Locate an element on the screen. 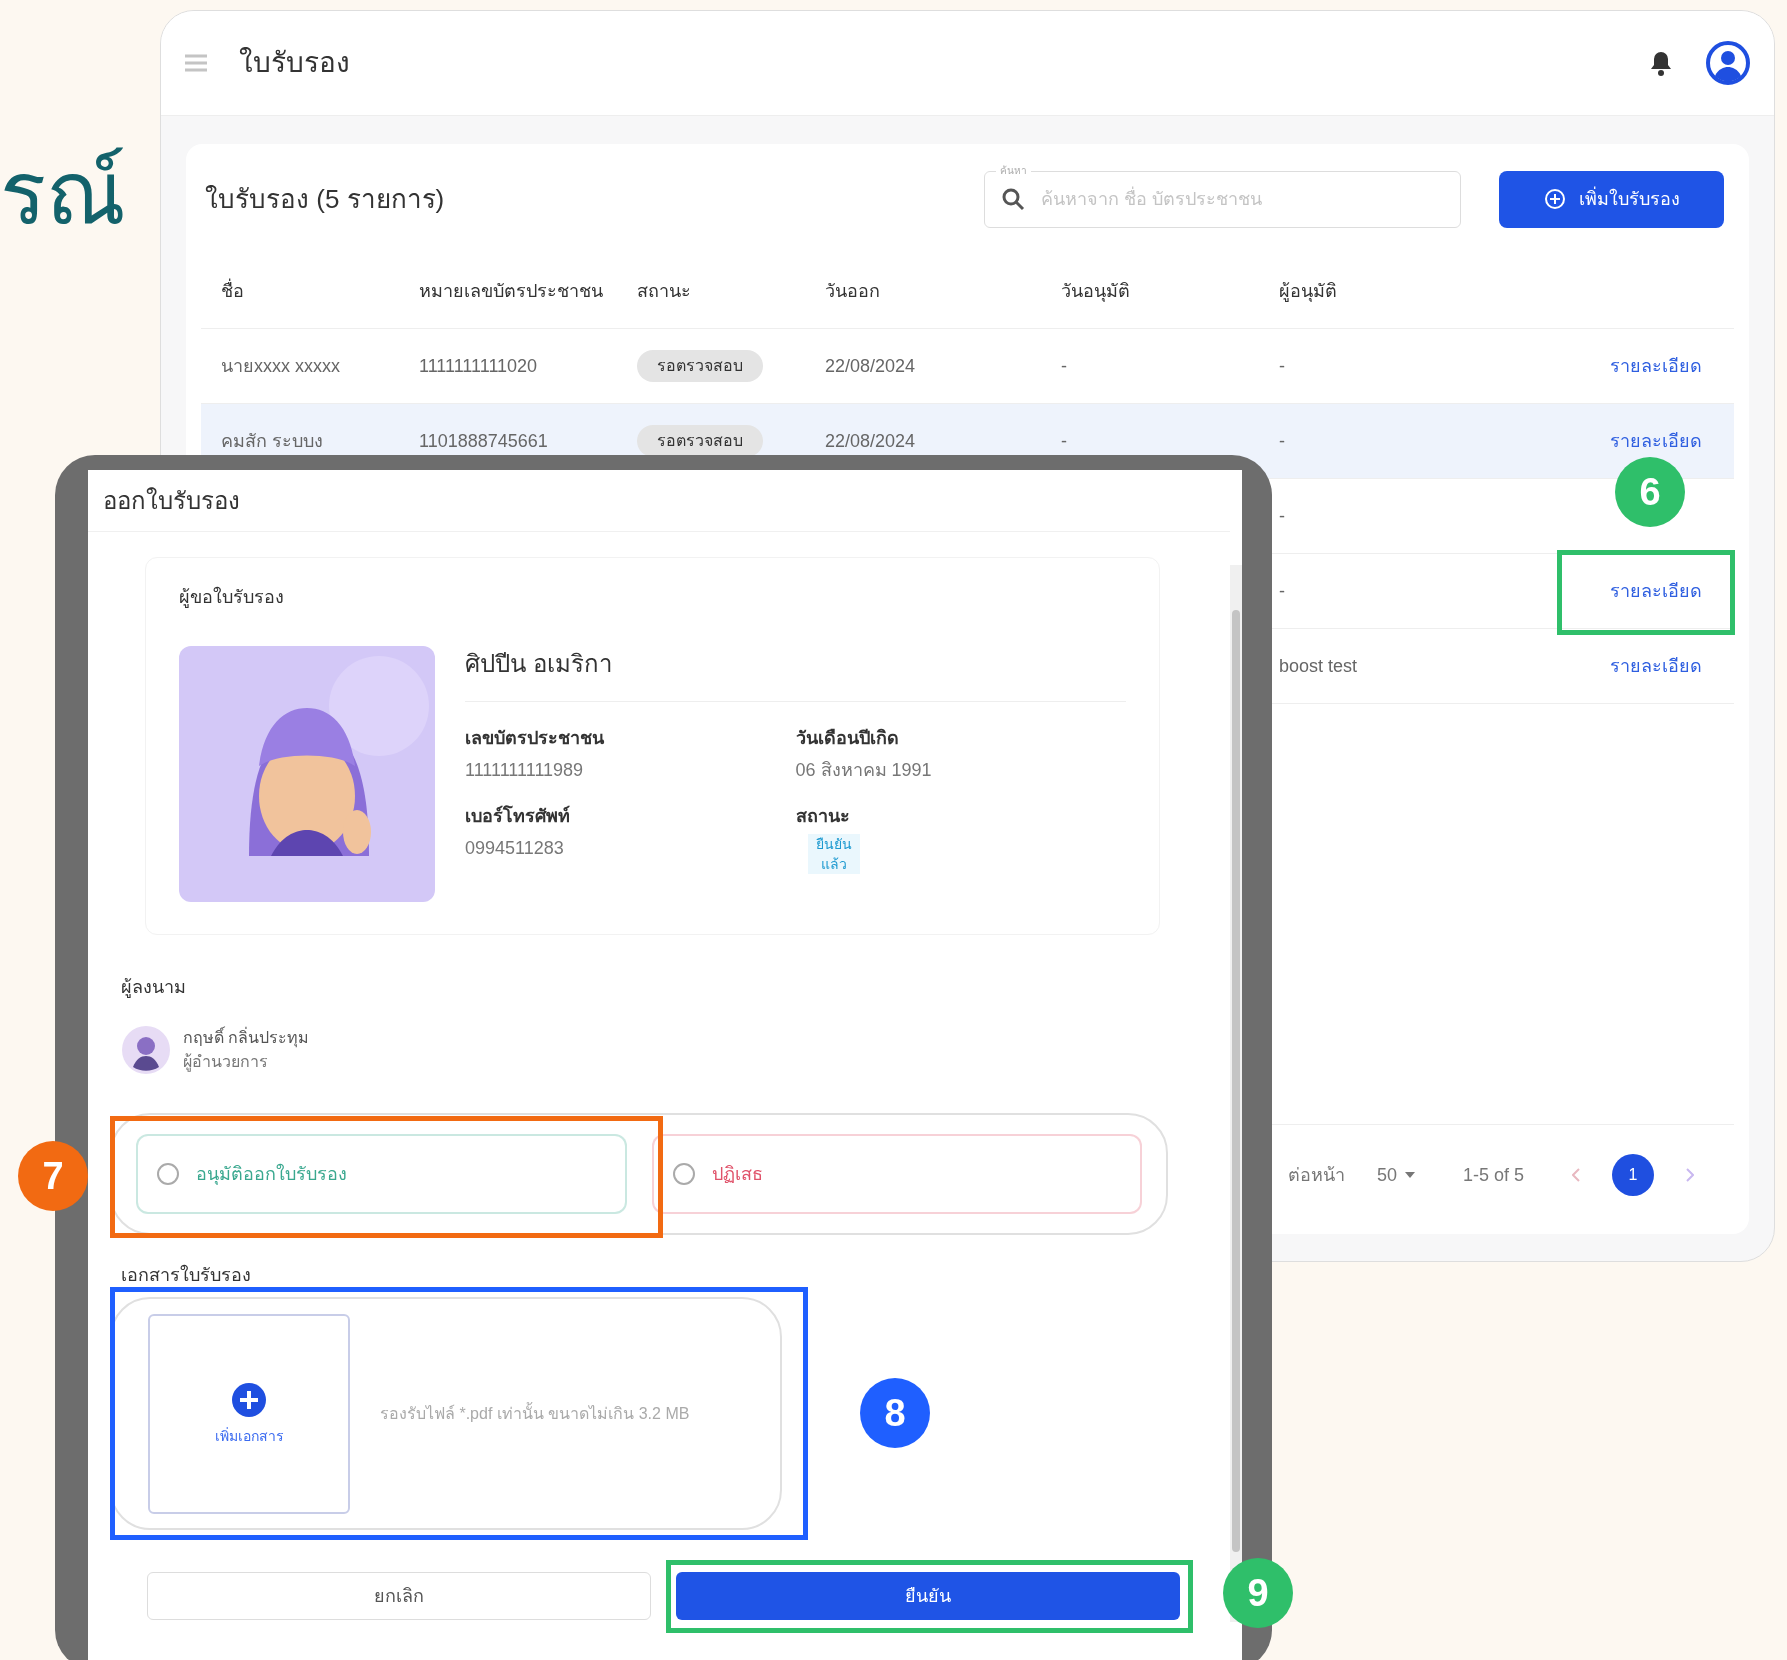  page-title: ใบรับรอง is located at coordinates (295, 63).